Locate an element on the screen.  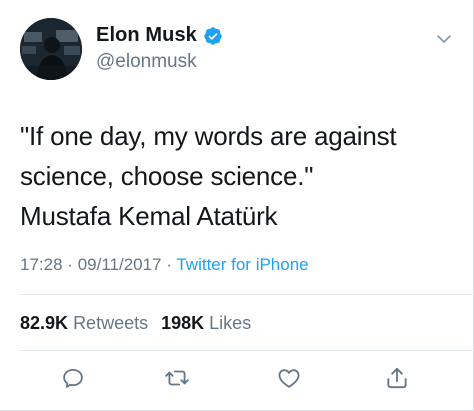
share-icon is located at coordinates (397, 378).